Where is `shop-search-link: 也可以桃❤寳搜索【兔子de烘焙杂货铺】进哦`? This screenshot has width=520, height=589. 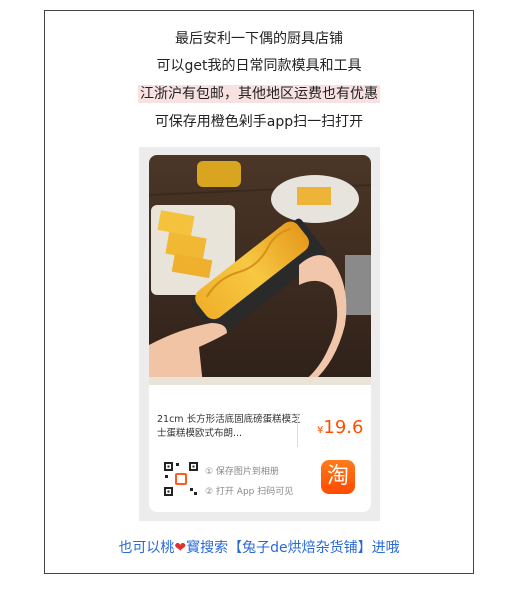
shop-search-link: 也可以桃❤寳搜索【兔子de烘焙杂货铺】进哦 is located at coordinates (259, 548).